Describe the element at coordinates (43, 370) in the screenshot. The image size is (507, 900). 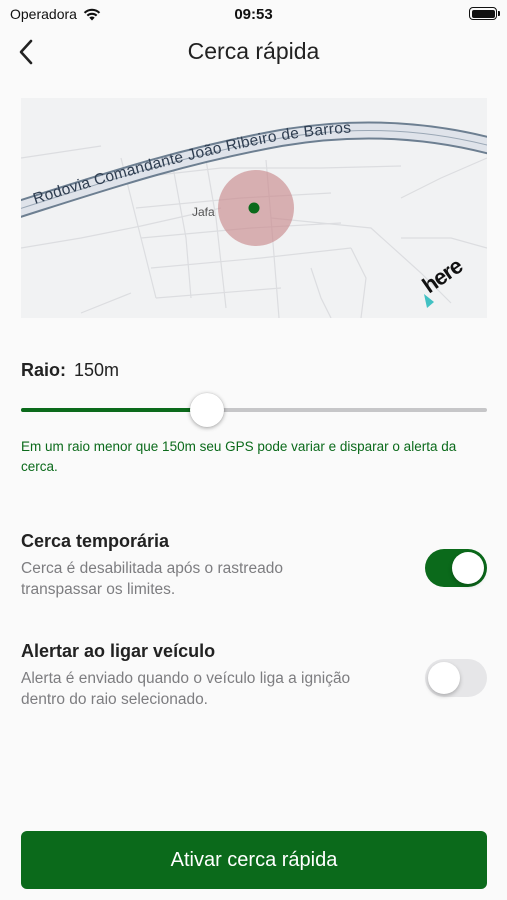
I see `radius-label: Raio:` at that location.